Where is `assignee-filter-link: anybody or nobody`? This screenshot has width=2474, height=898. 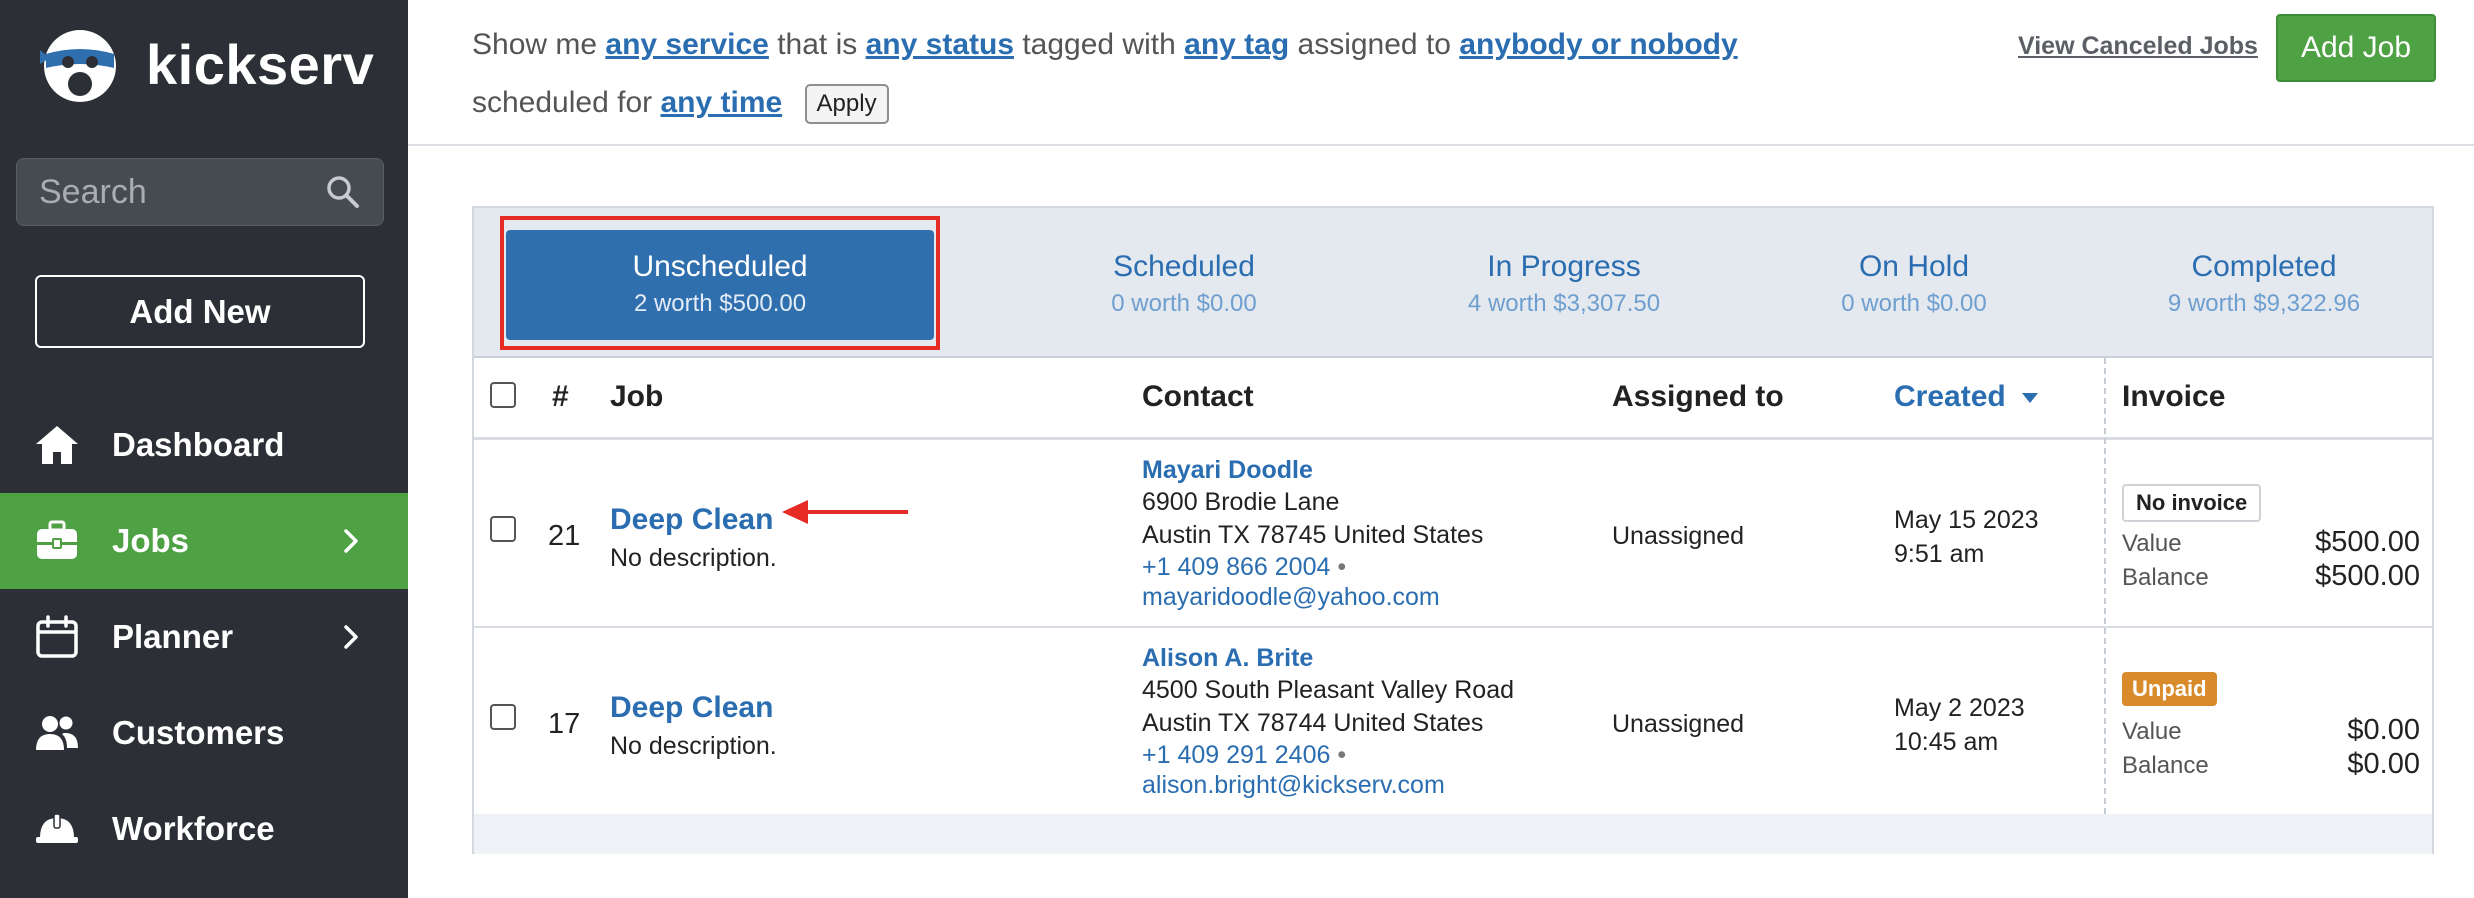 assignee-filter-link: anybody or nobody is located at coordinates (1598, 44).